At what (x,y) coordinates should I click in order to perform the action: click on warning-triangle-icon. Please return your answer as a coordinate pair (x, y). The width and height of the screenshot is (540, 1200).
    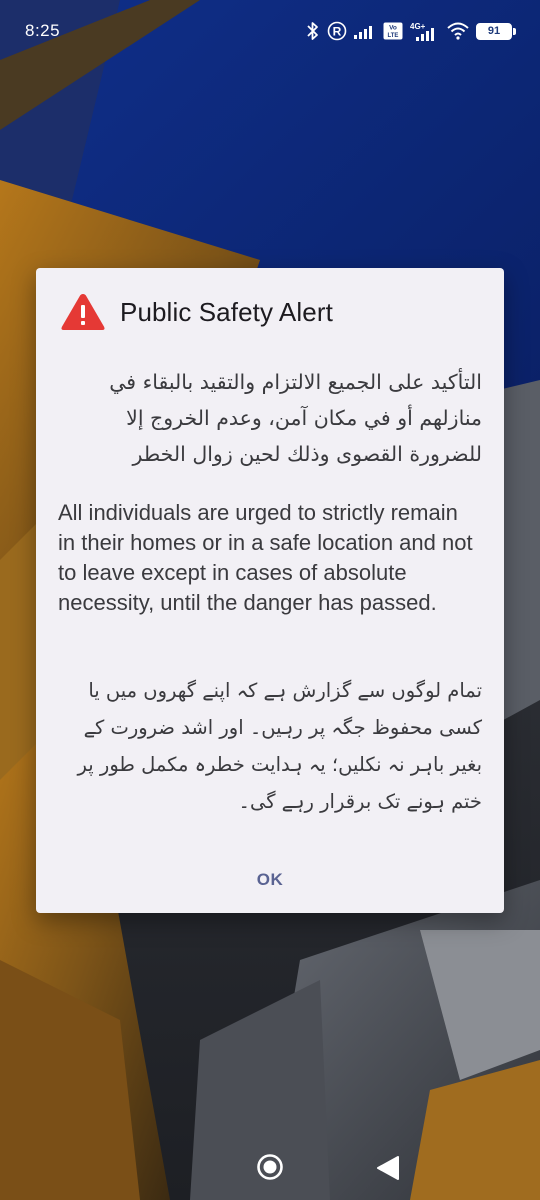
    Looking at the image, I should click on (83, 312).